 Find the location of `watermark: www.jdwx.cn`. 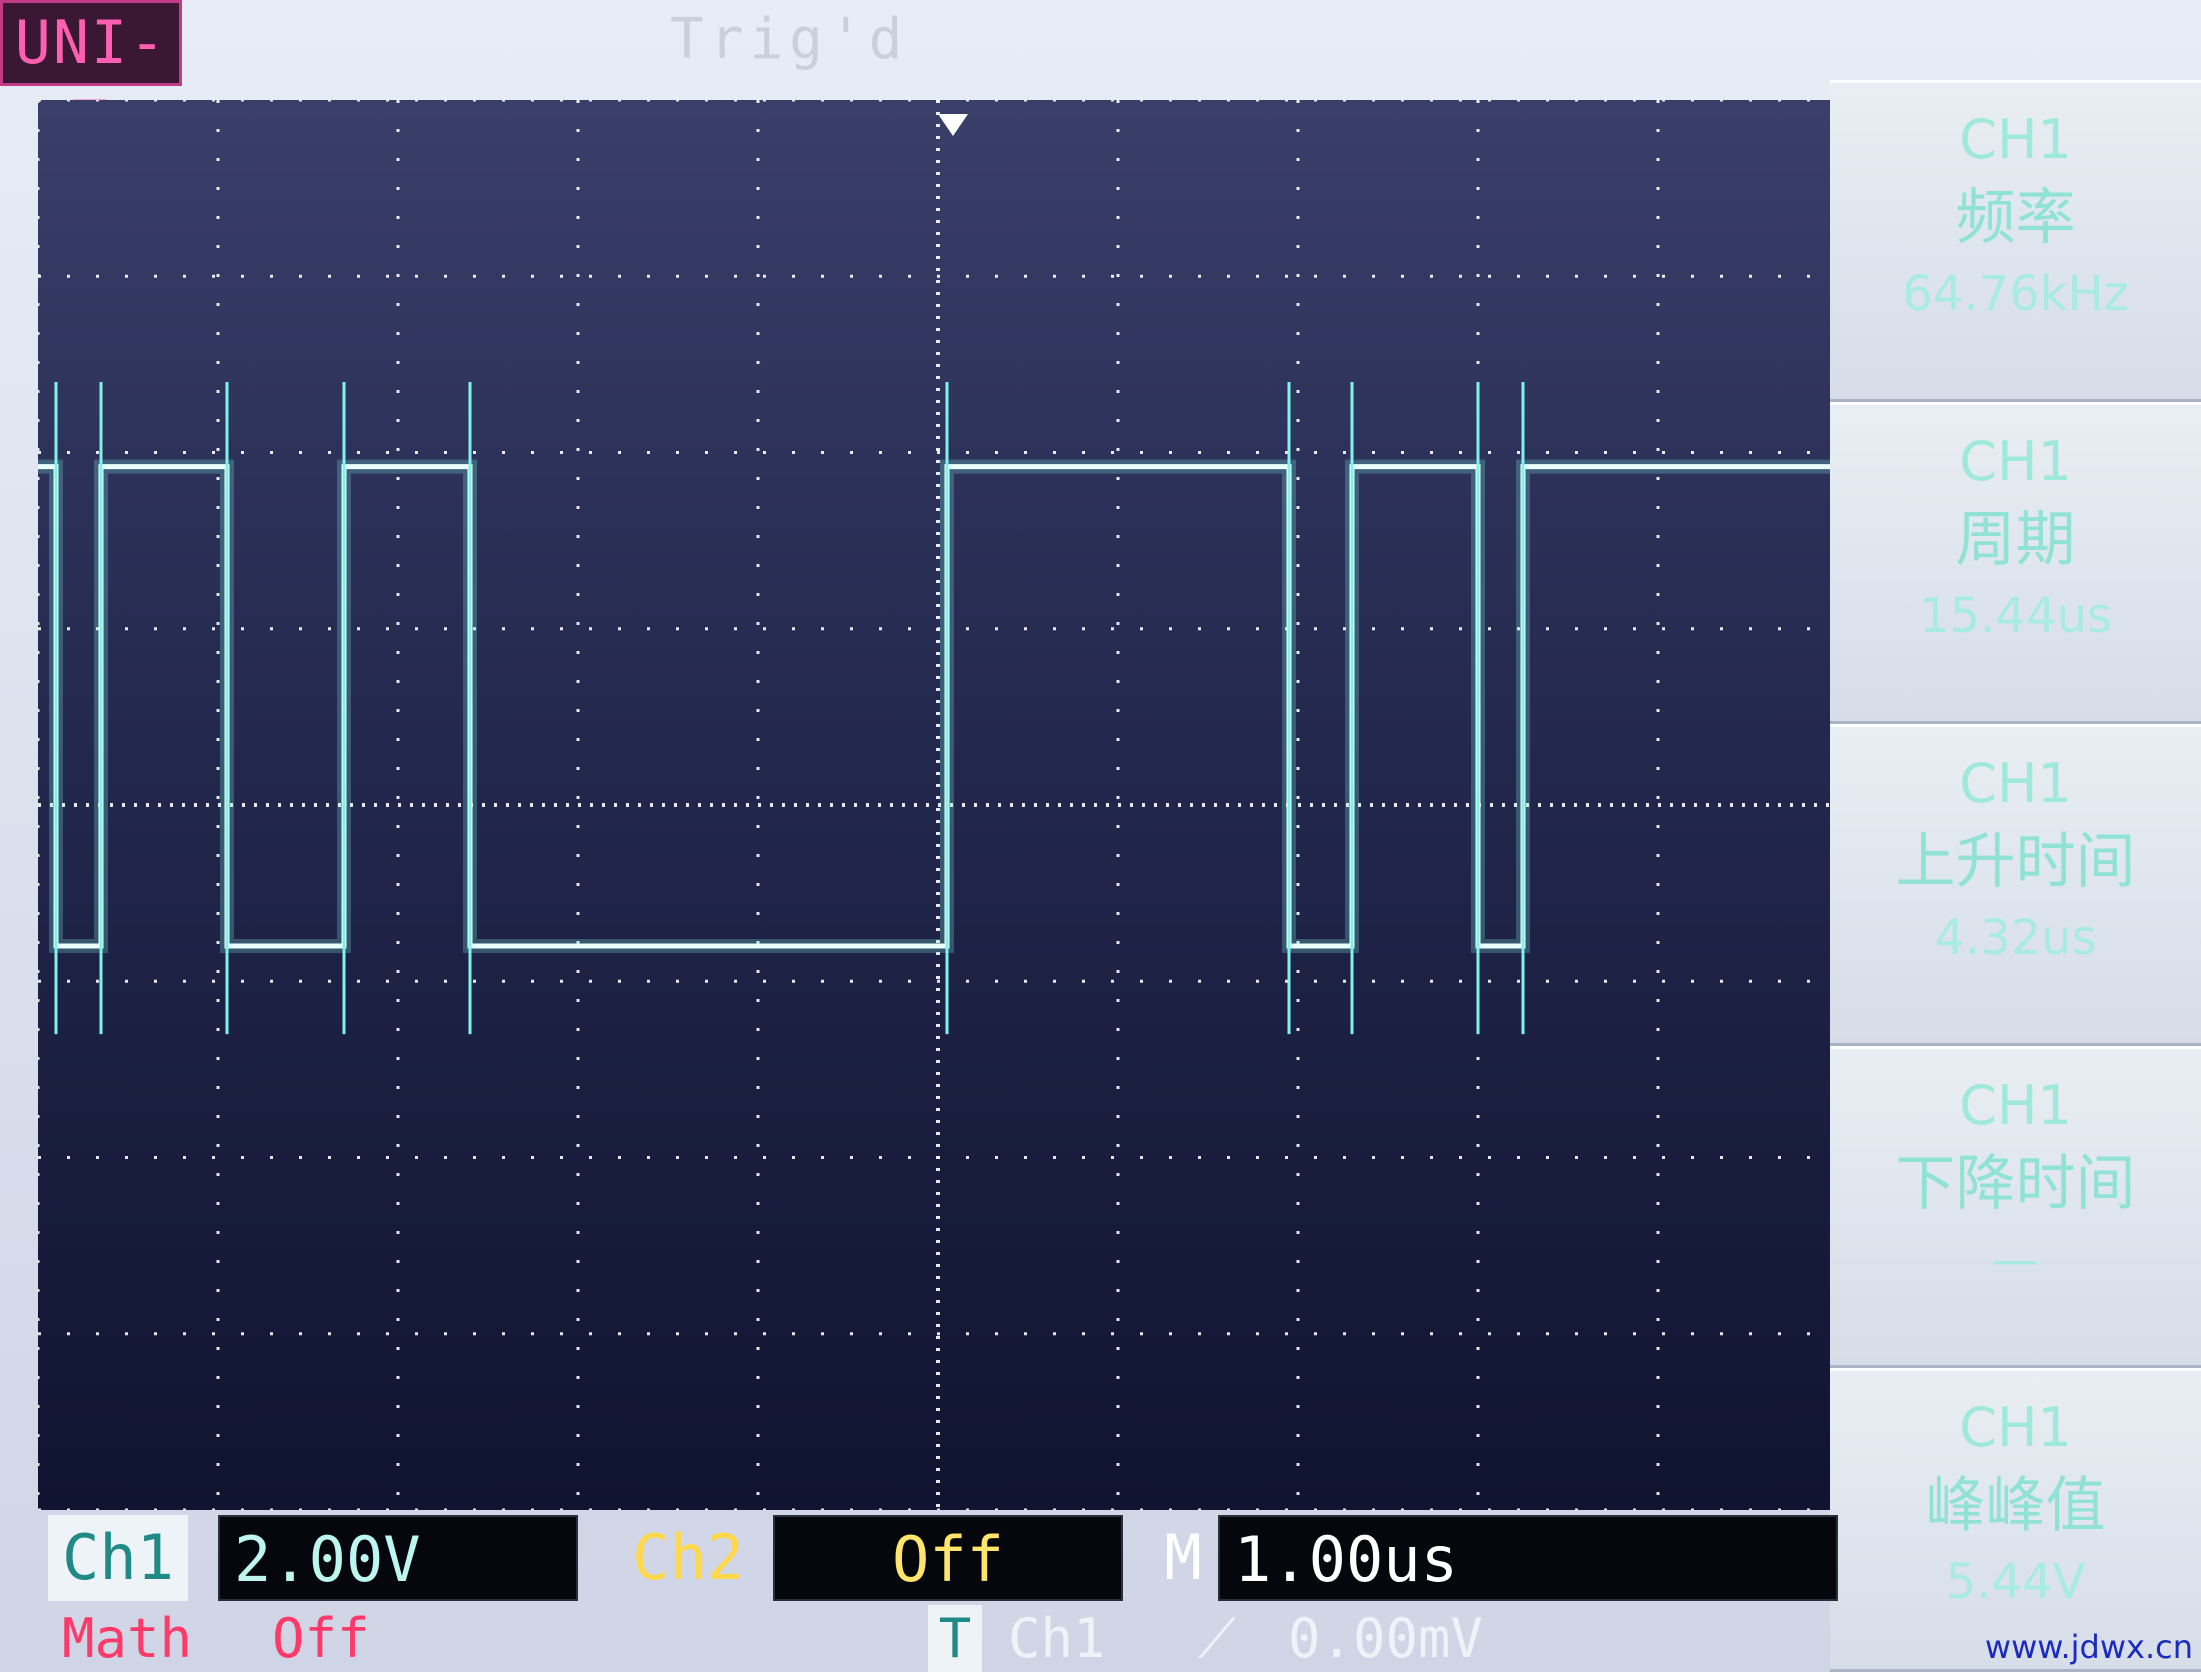

watermark: www.jdwx.cn is located at coordinates (2088, 1647).